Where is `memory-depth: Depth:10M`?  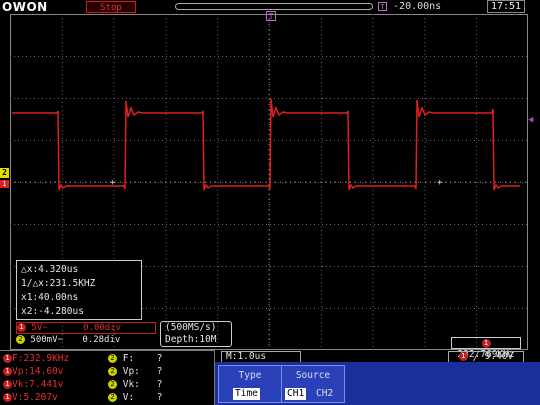
memory-depth: Depth:10M is located at coordinates (191, 339).